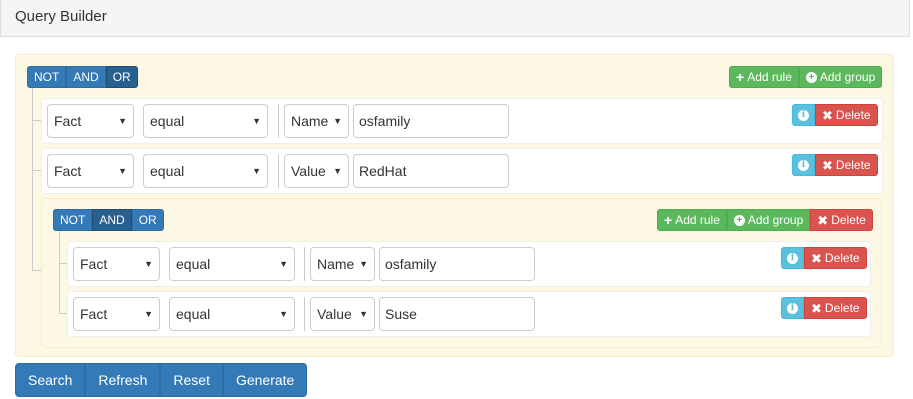  I want to click on page-title: Query Builder, so click(61, 16).